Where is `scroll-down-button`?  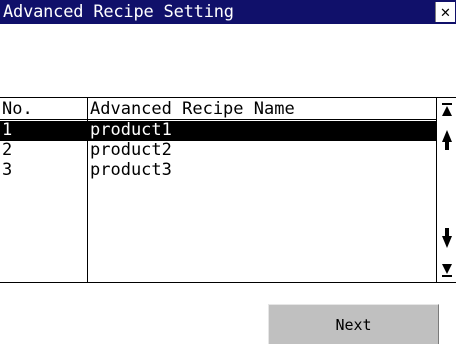 scroll-down-button is located at coordinates (446, 238).